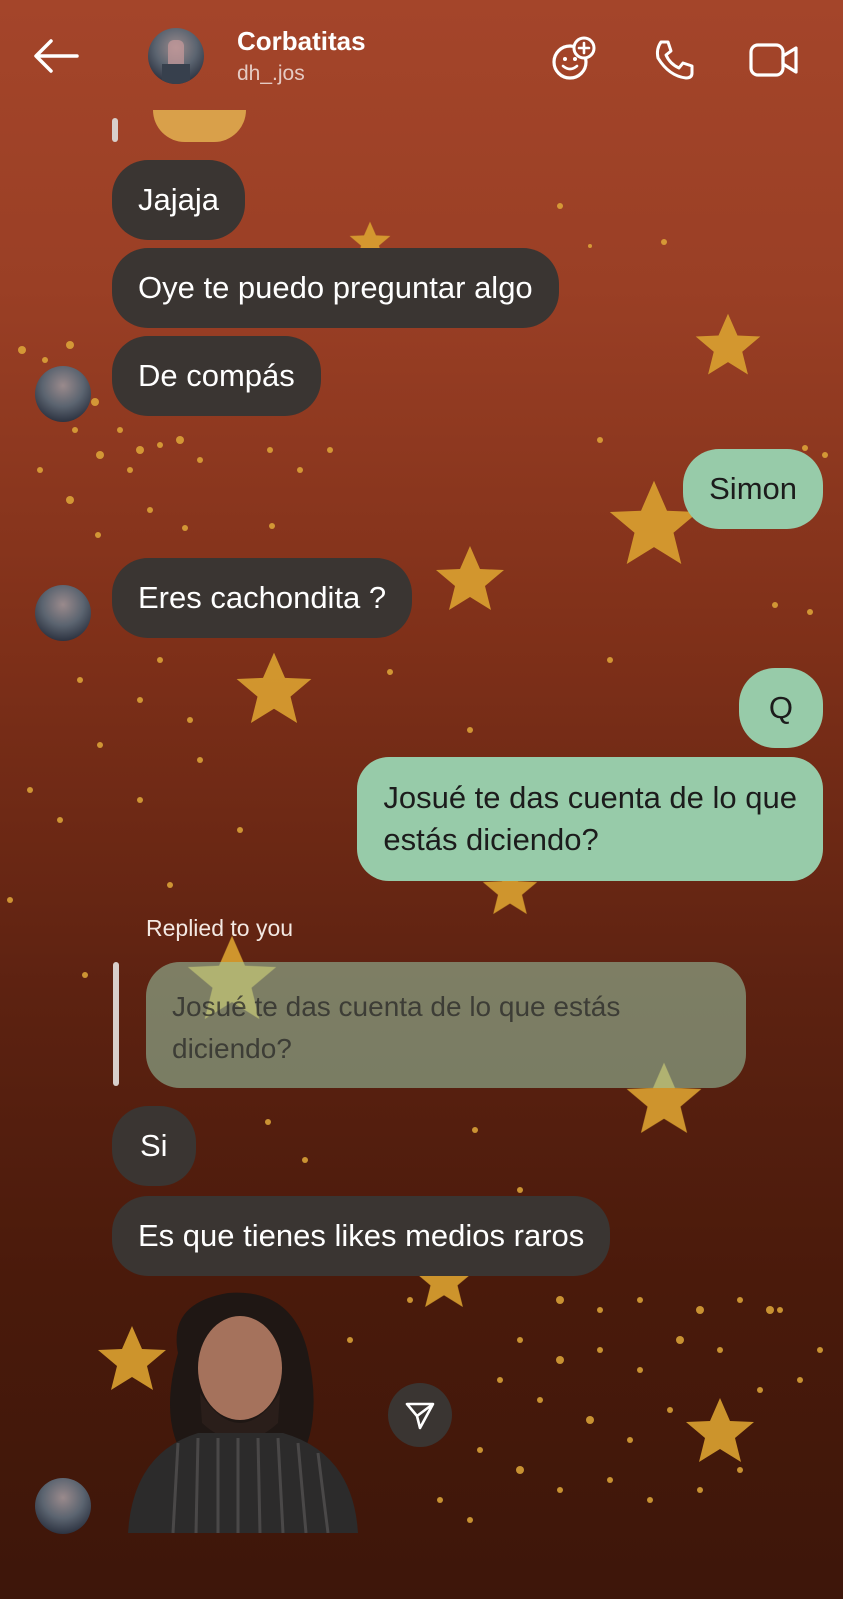 The image size is (843, 1599). I want to click on incoming-message: Jajaja, so click(178, 200).